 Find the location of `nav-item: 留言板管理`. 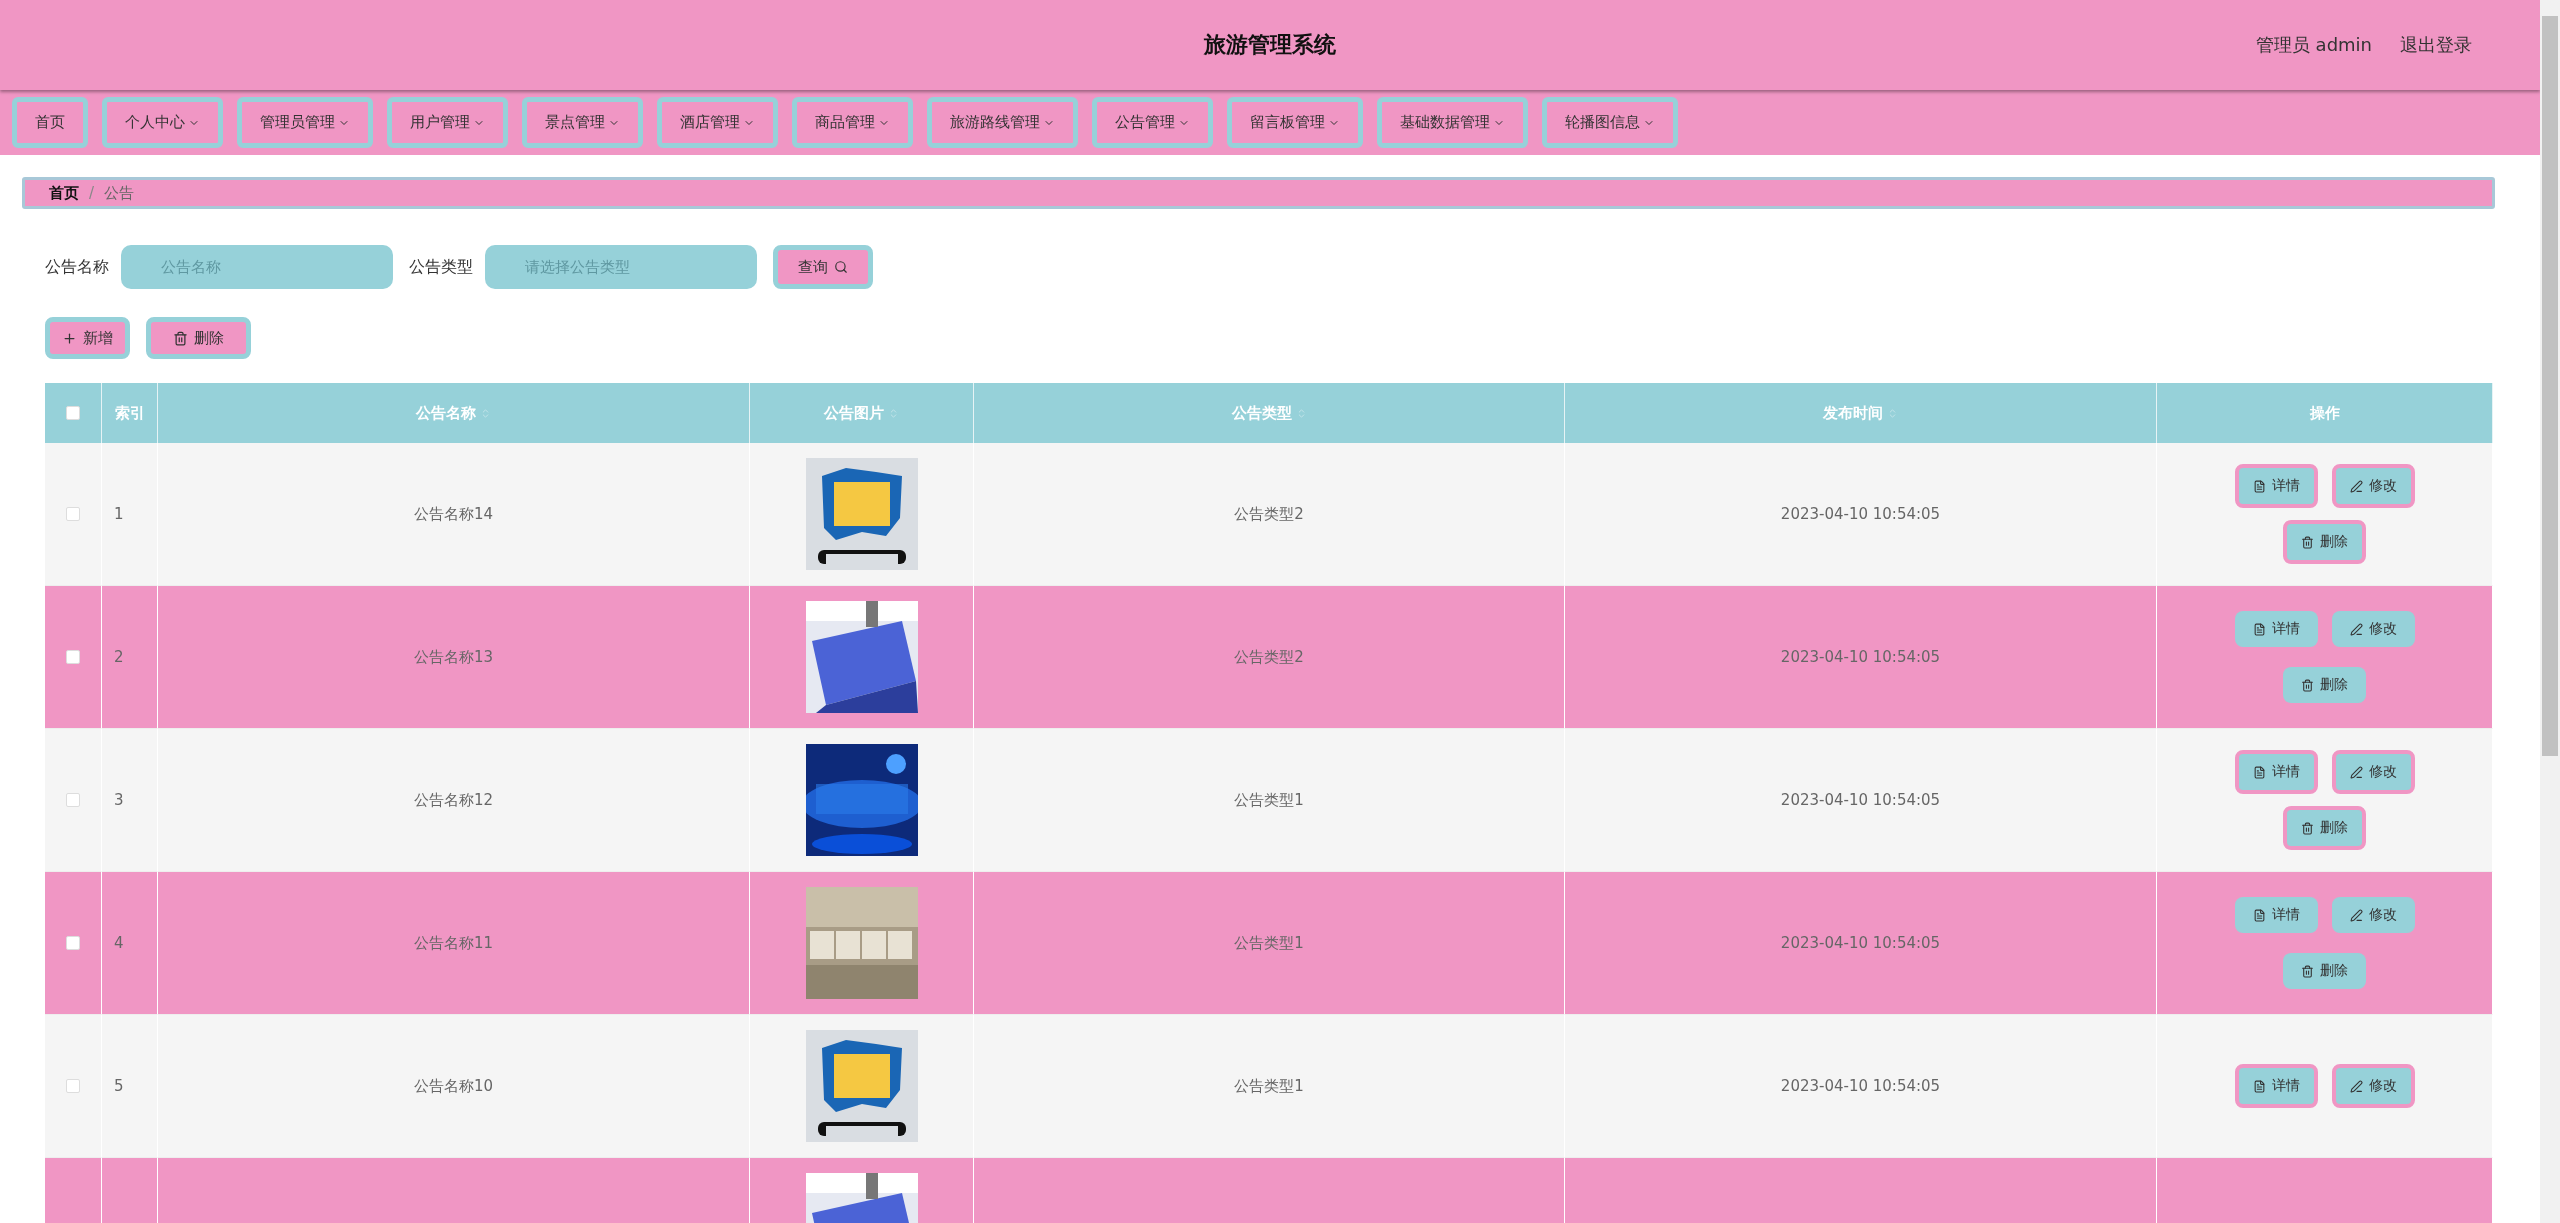

nav-item: 留言板管理 is located at coordinates (1295, 122).